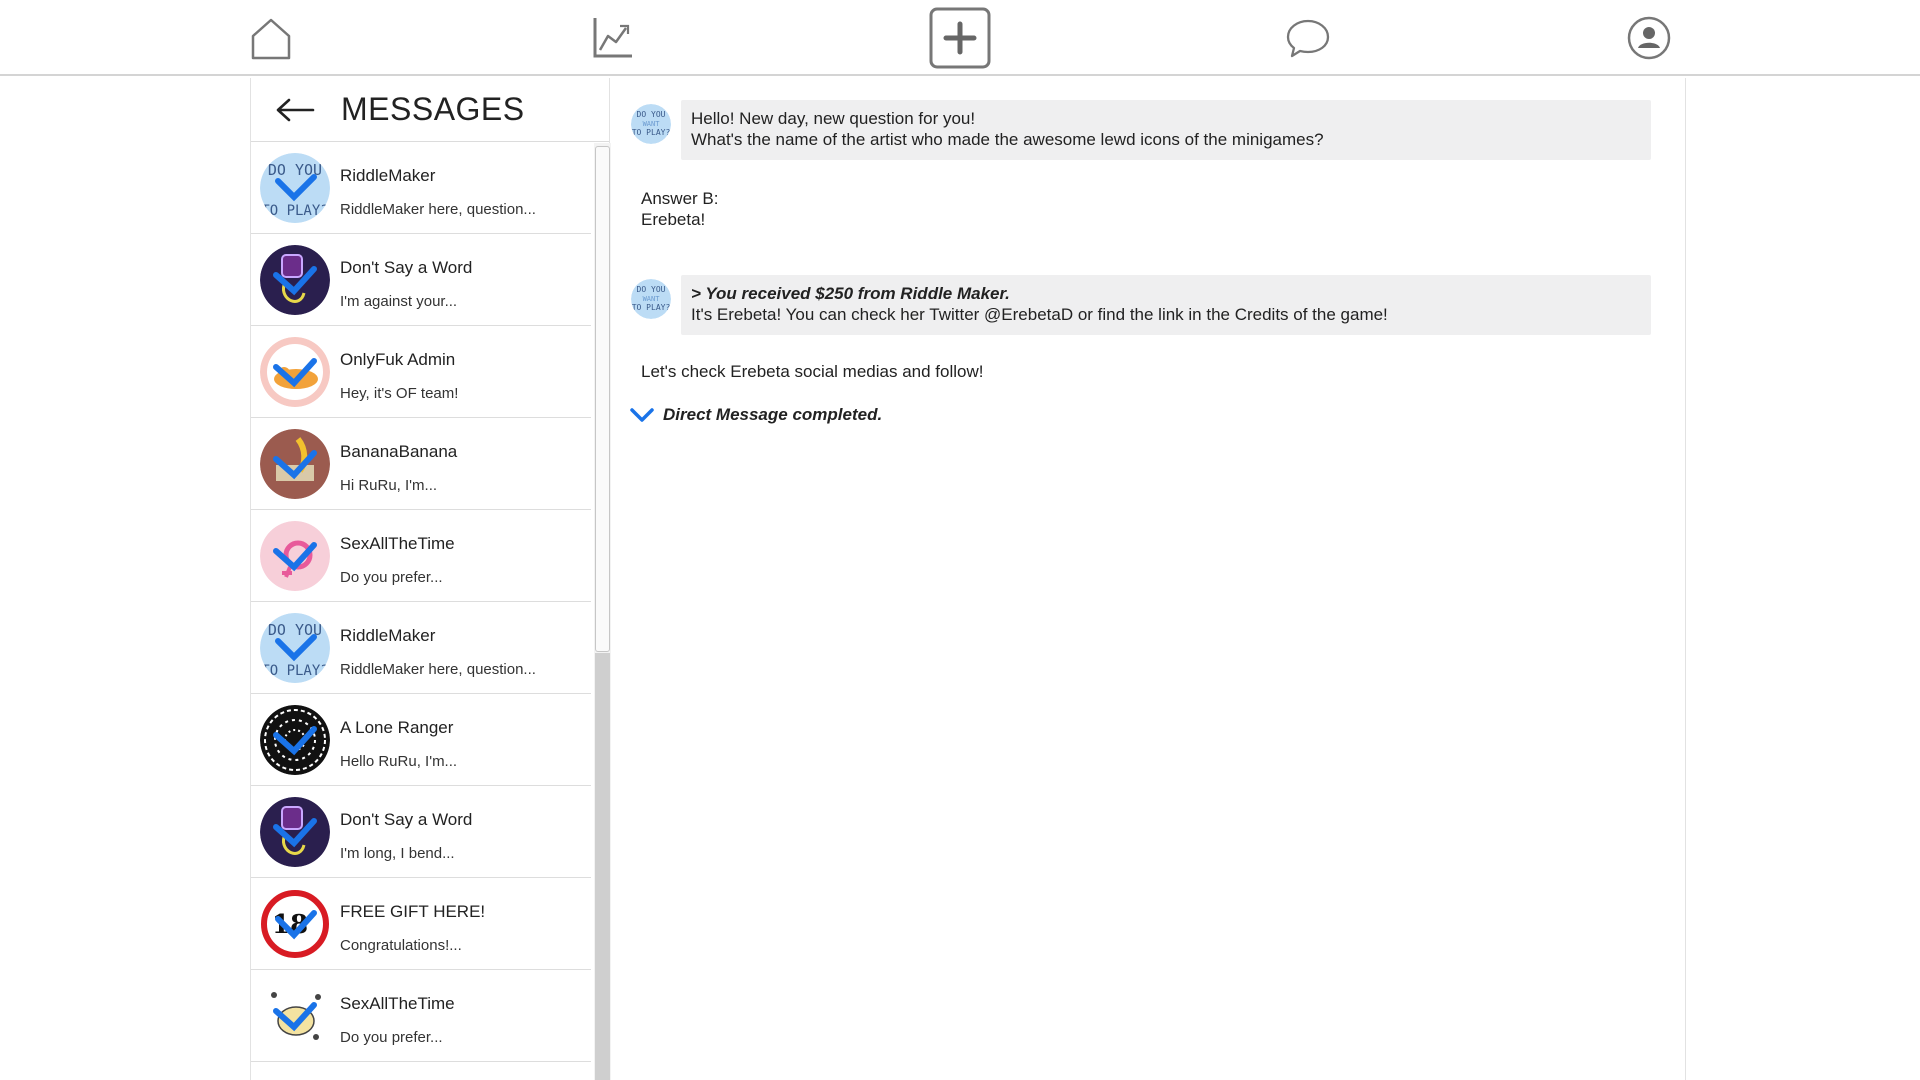  What do you see at coordinates (398, 359) in the screenshot?
I see `contact-name: OnlyFuk Admin` at bounding box center [398, 359].